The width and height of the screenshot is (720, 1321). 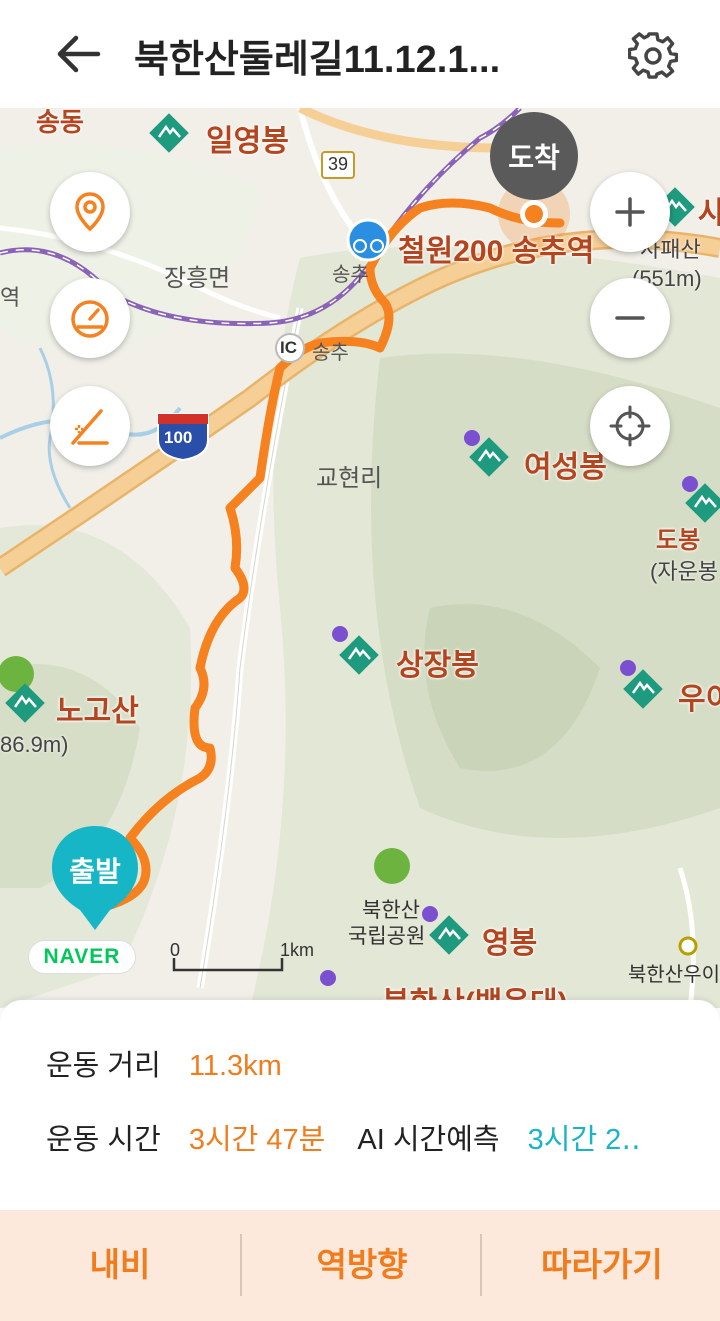 I want to click on peak-label-yeong: 영봉, so click(x=510, y=943).